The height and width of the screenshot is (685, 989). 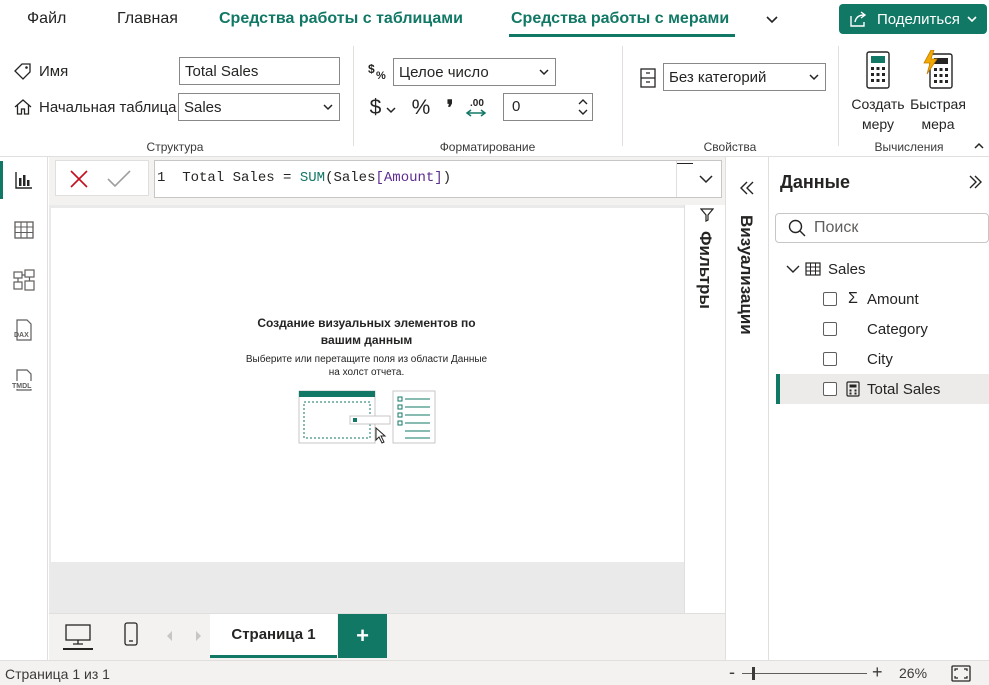 What do you see at coordinates (102, 178) in the screenshot?
I see `formula-actions` at bounding box center [102, 178].